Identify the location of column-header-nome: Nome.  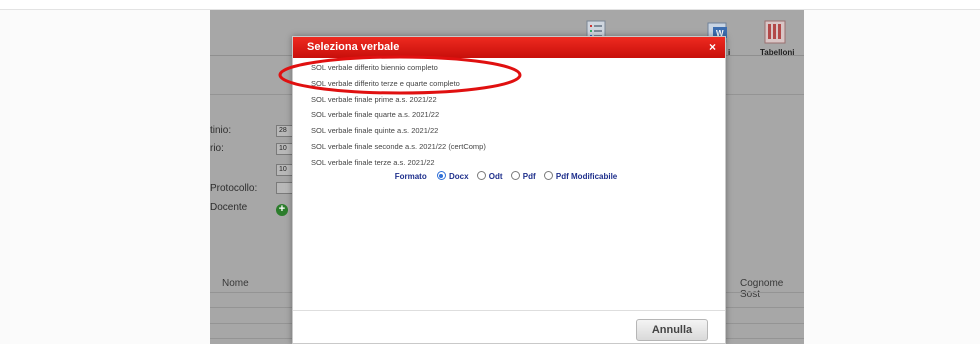
(235, 283).